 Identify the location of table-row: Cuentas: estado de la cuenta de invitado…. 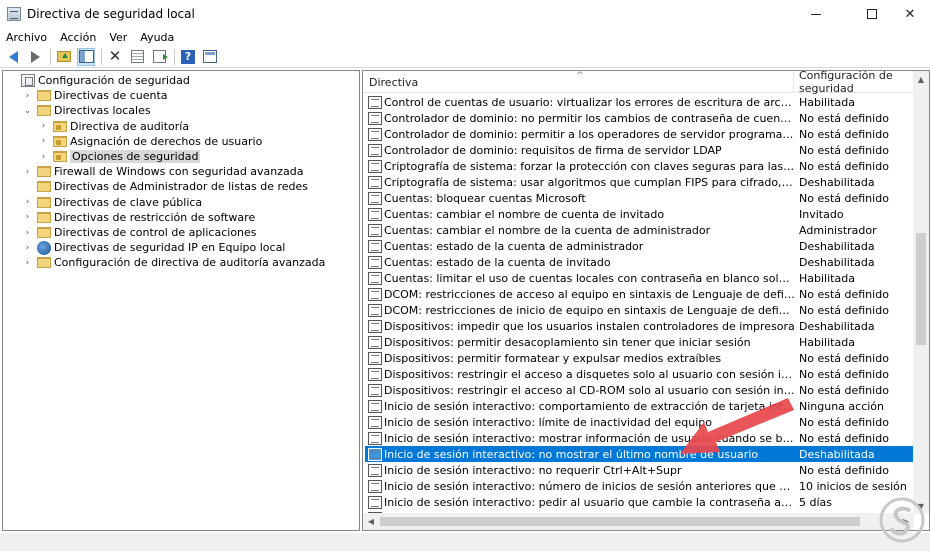
(639, 262).